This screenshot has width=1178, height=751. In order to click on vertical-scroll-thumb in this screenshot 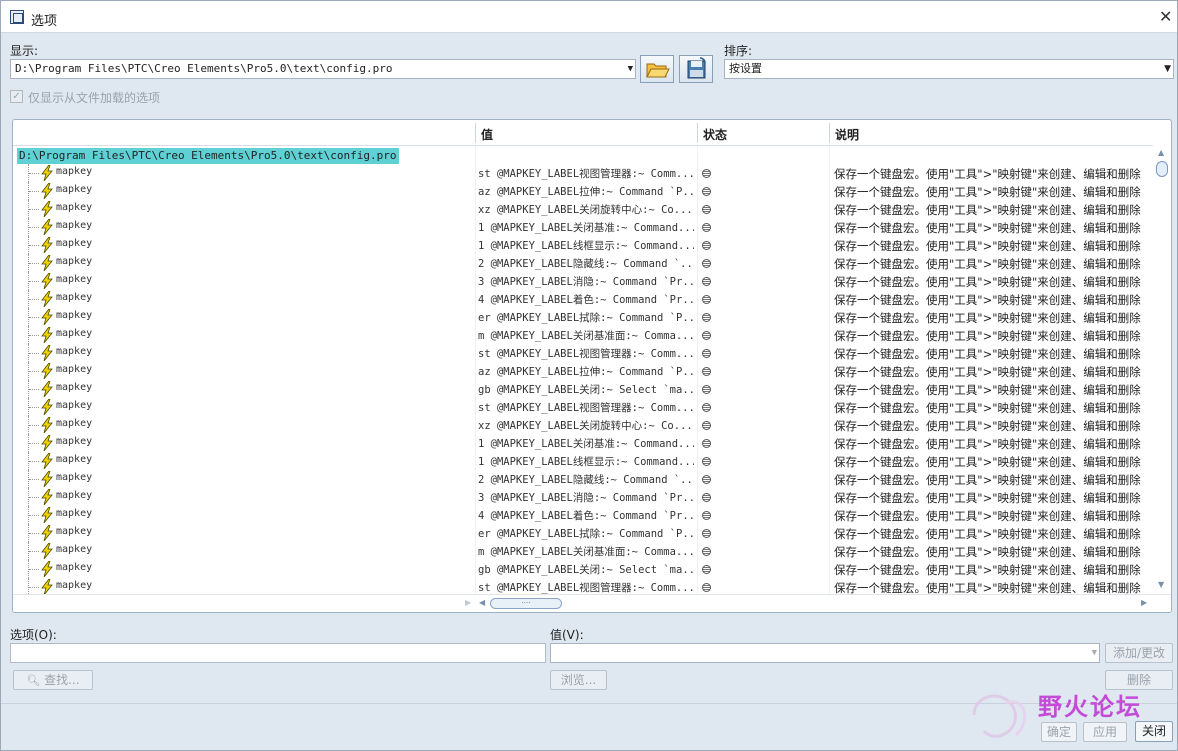, I will do `click(1162, 169)`.